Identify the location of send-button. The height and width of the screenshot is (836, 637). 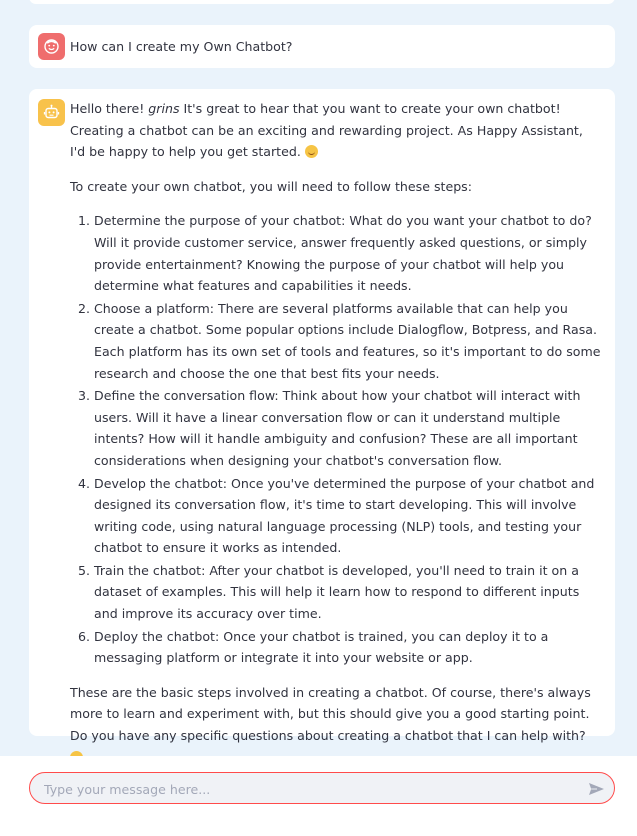
(596, 789).